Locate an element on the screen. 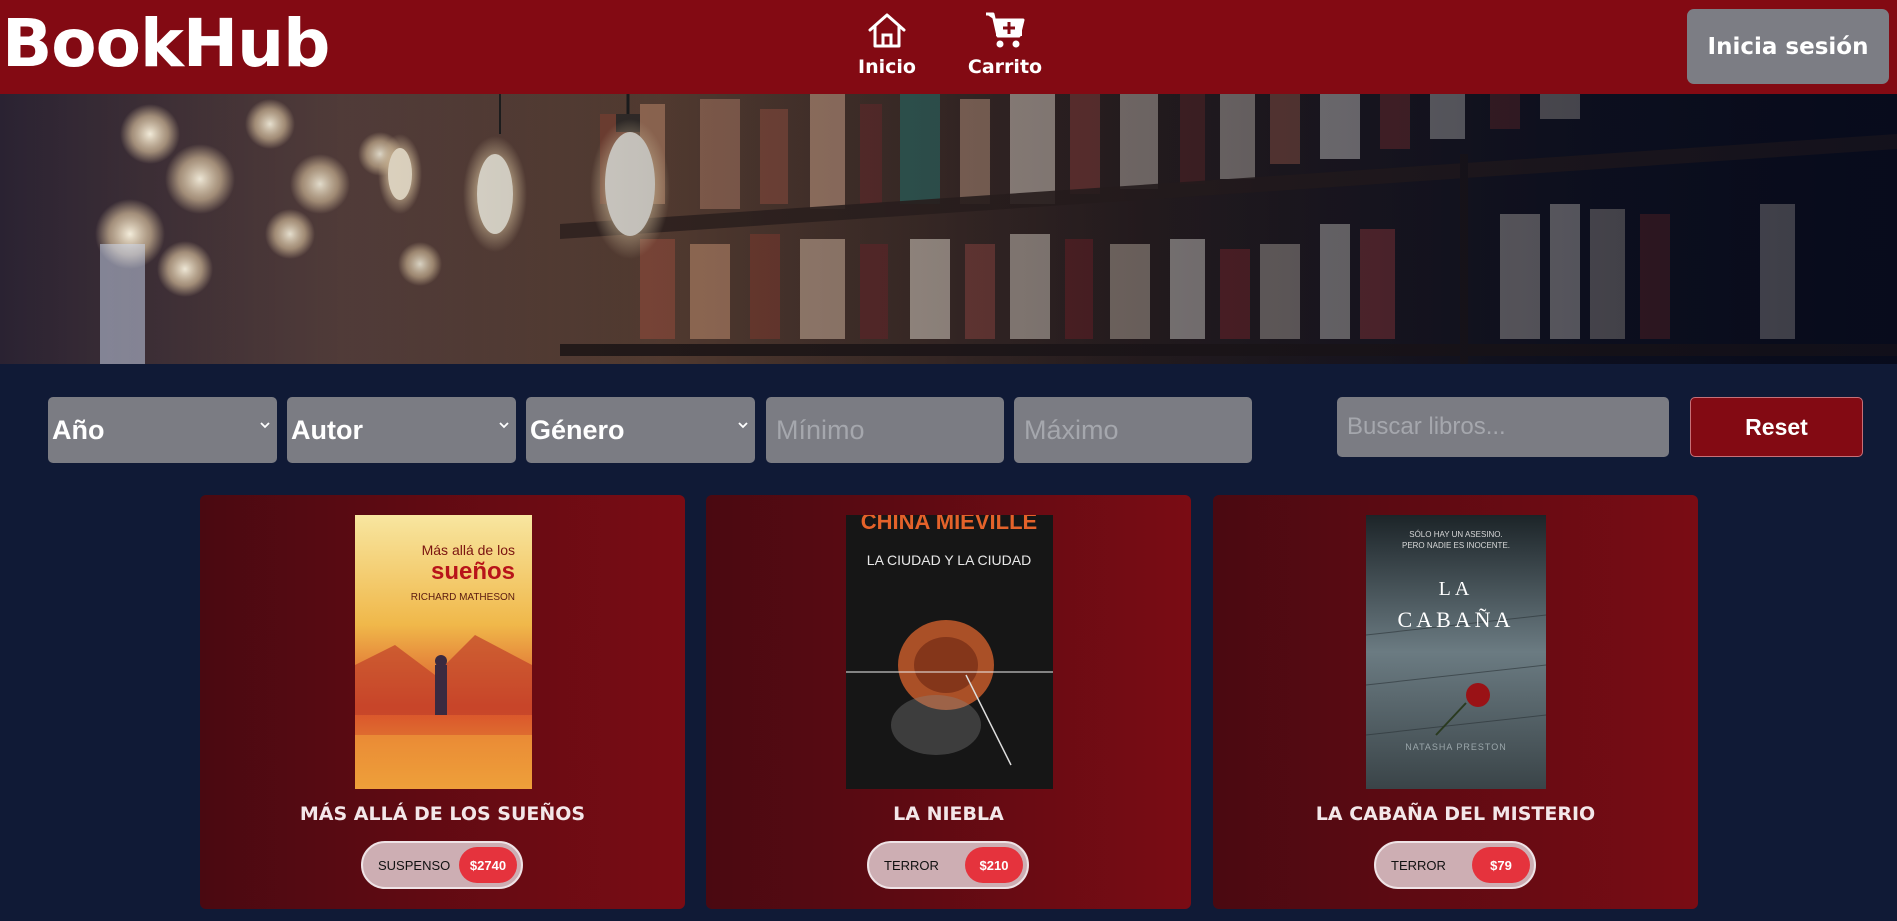 This screenshot has width=1897, height=921. cover-author: CHINA MIÉVILLE is located at coordinates (949, 524).